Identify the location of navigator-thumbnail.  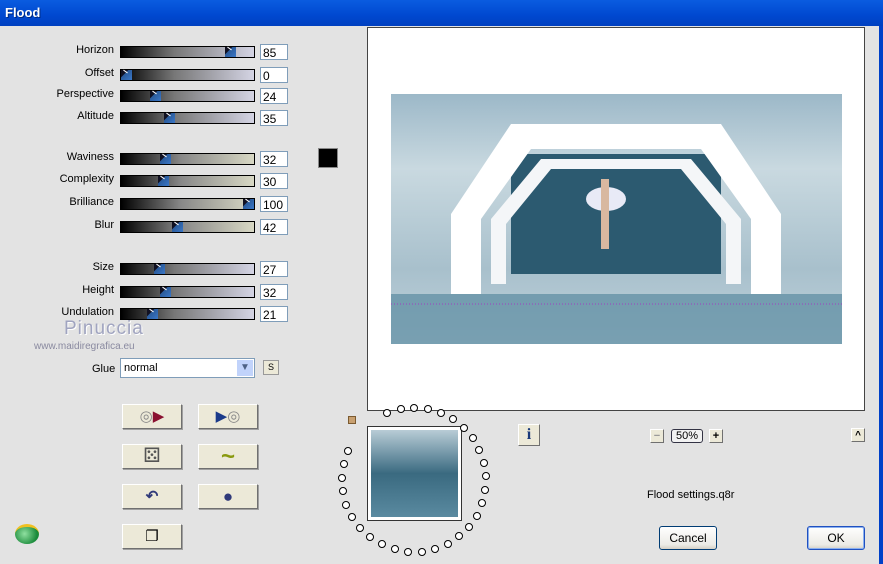
(414, 473).